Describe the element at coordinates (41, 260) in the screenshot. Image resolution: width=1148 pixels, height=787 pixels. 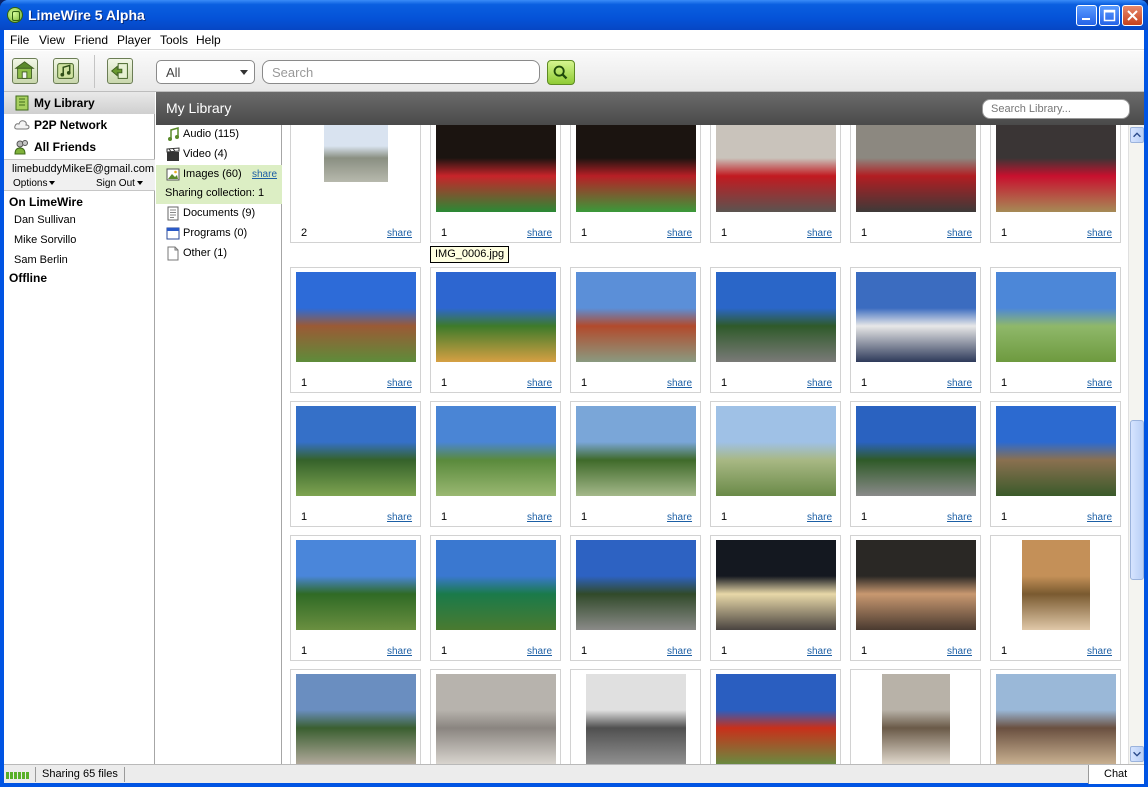
I see `friend-sam-berlin: Sam Berlin` at that location.